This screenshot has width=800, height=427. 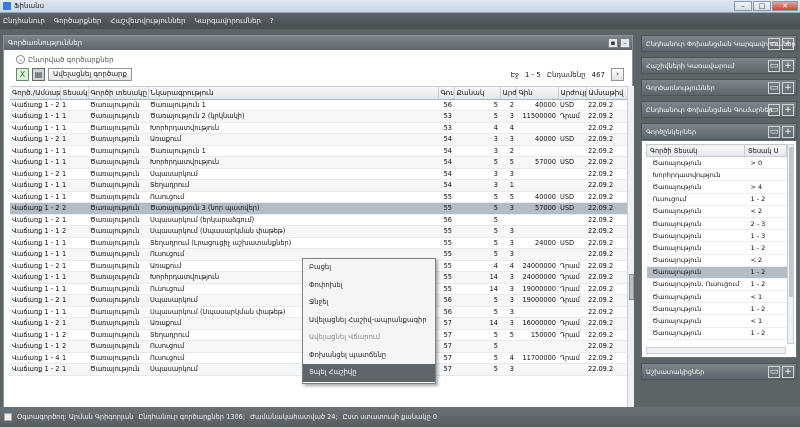 What do you see at coordinates (508, 208) in the screenshot?
I see `table-cell: 3` at bounding box center [508, 208].